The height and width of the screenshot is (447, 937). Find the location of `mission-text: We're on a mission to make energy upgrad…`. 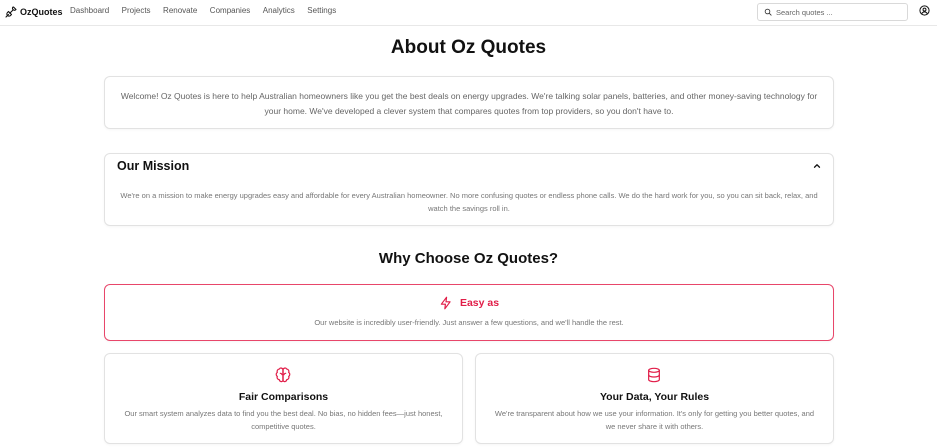

mission-text: We're on a mission to make energy upgrad… is located at coordinates (469, 202).